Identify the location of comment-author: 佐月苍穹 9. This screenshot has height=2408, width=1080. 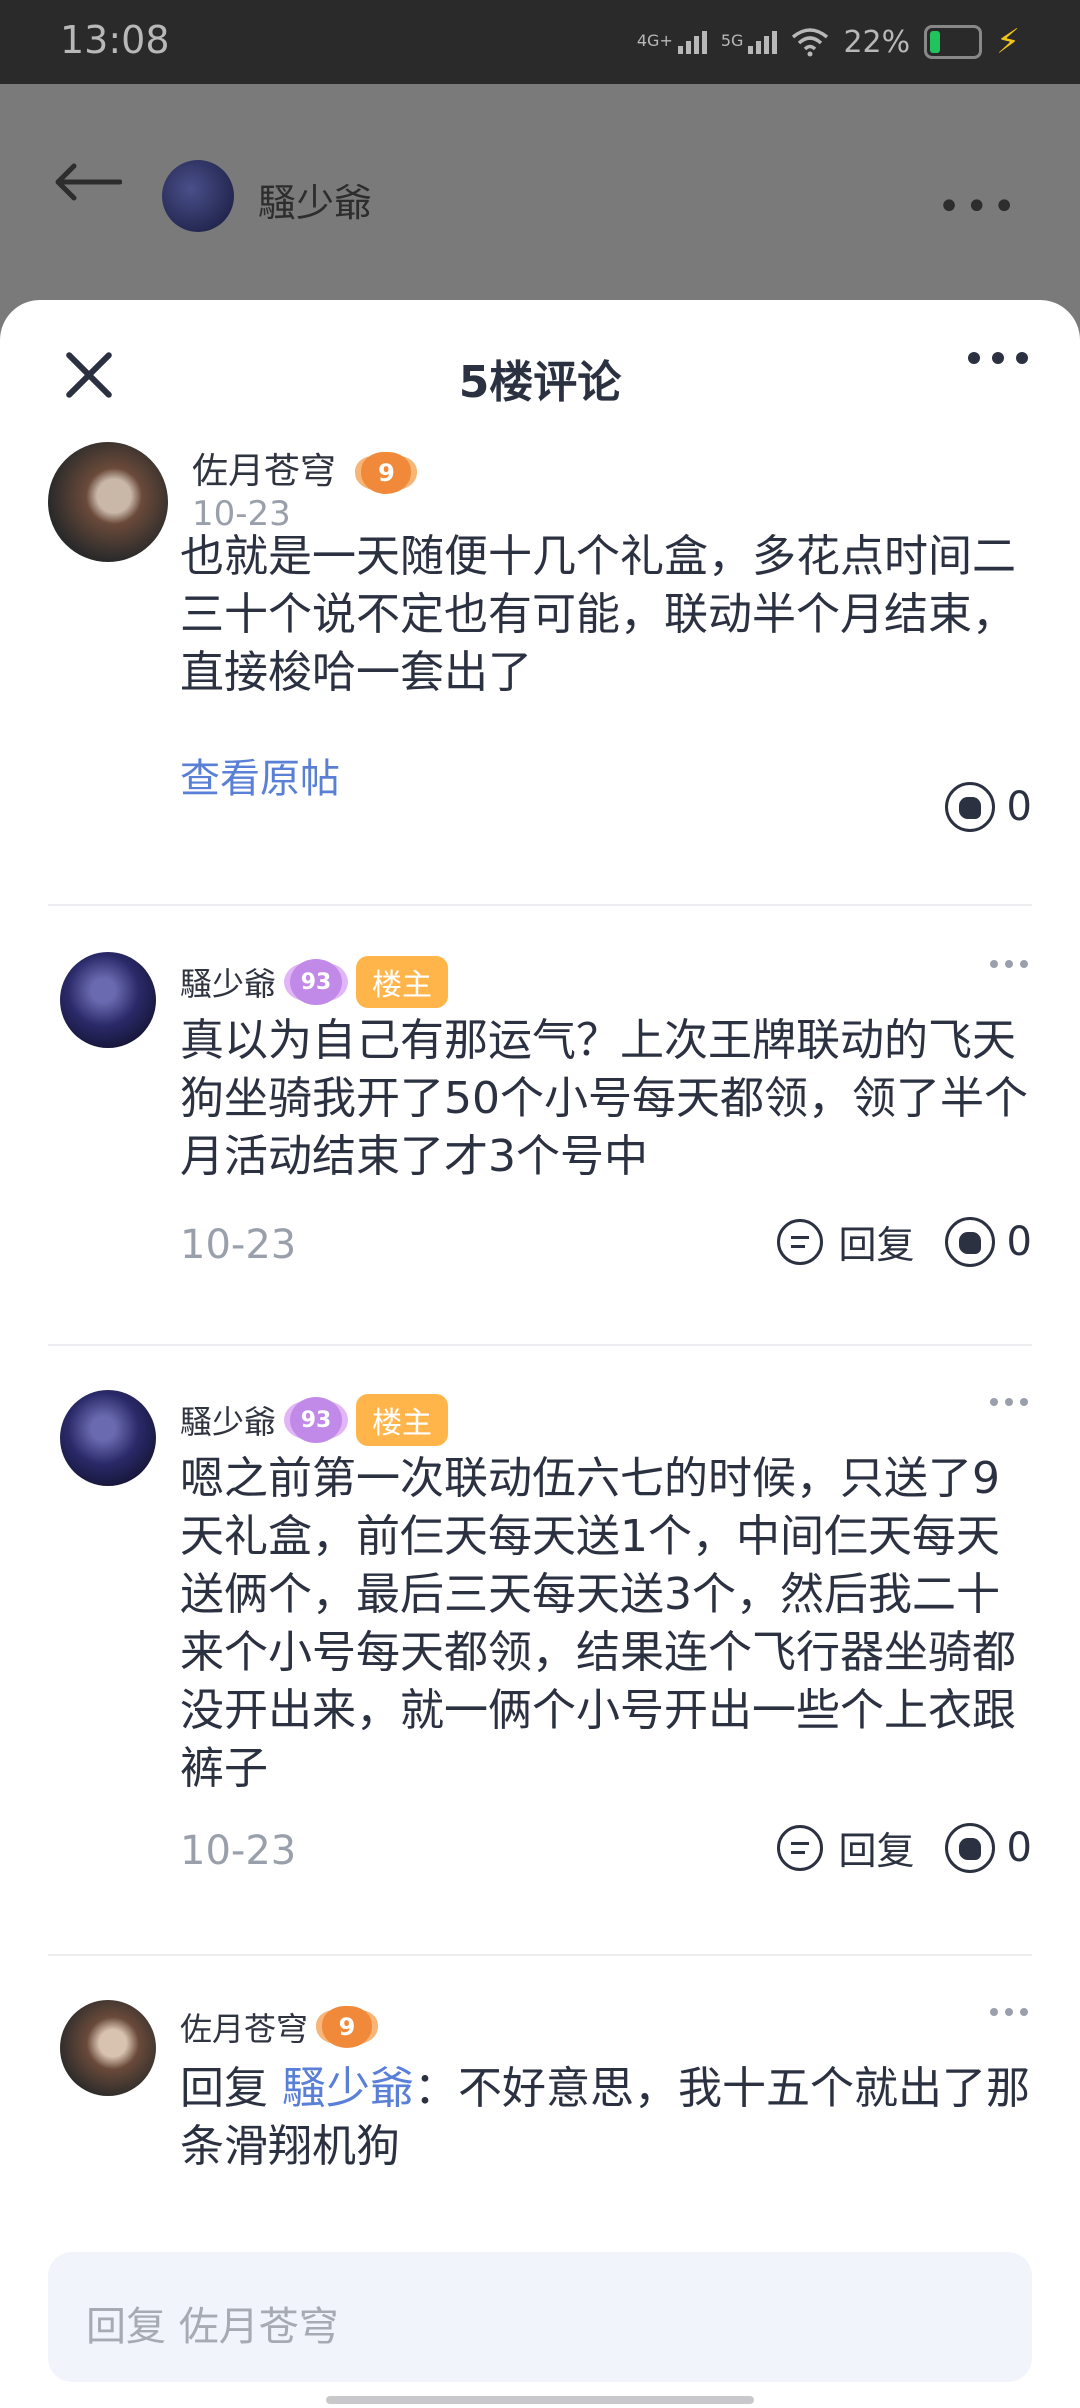
(302, 468).